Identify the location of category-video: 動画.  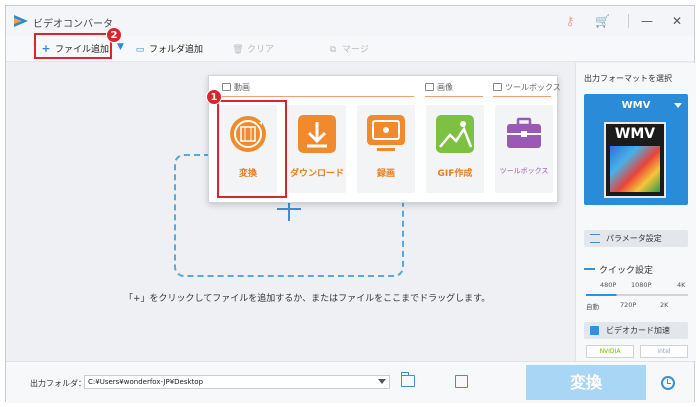
(236, 87).